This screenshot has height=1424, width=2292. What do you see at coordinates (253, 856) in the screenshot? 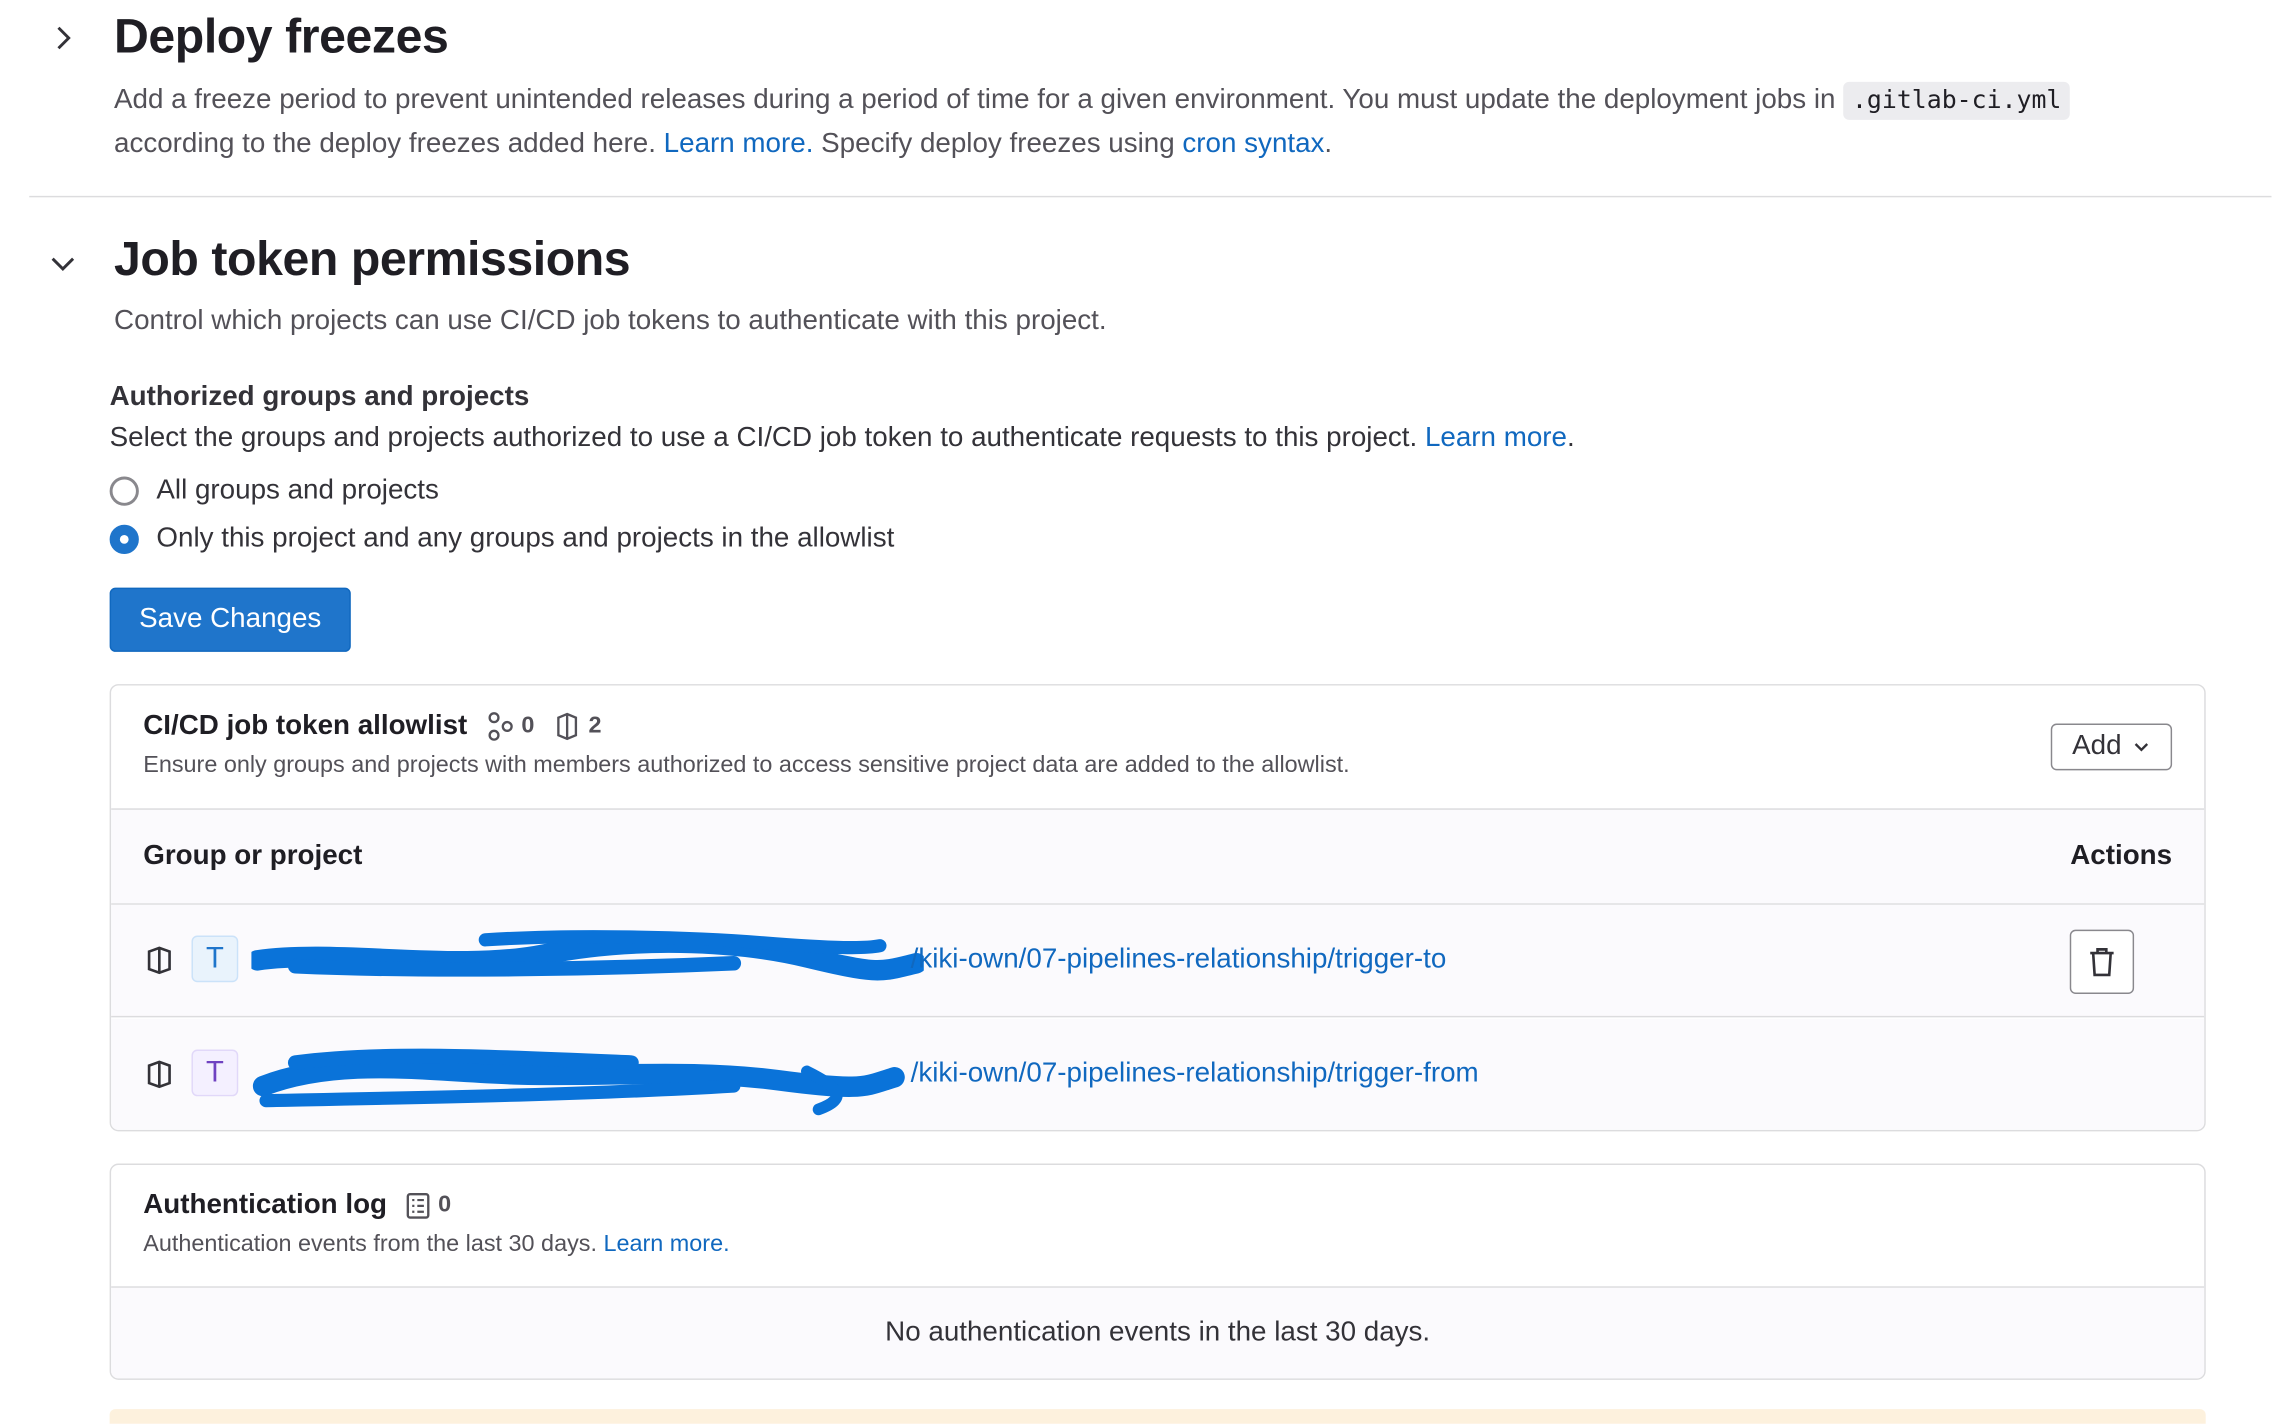
I see `column-header-group-or-project: Group or project` at bounding box center [253, 856].